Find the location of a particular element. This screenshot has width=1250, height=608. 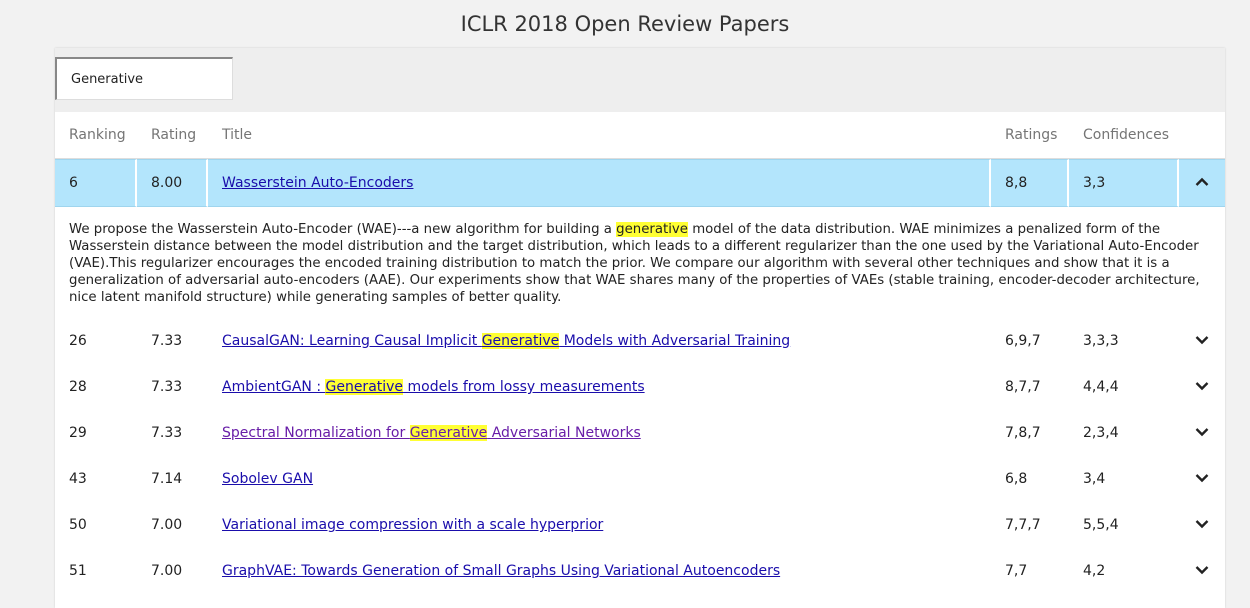

header-confidences: Confidences is located at coordinates (1124, 135).